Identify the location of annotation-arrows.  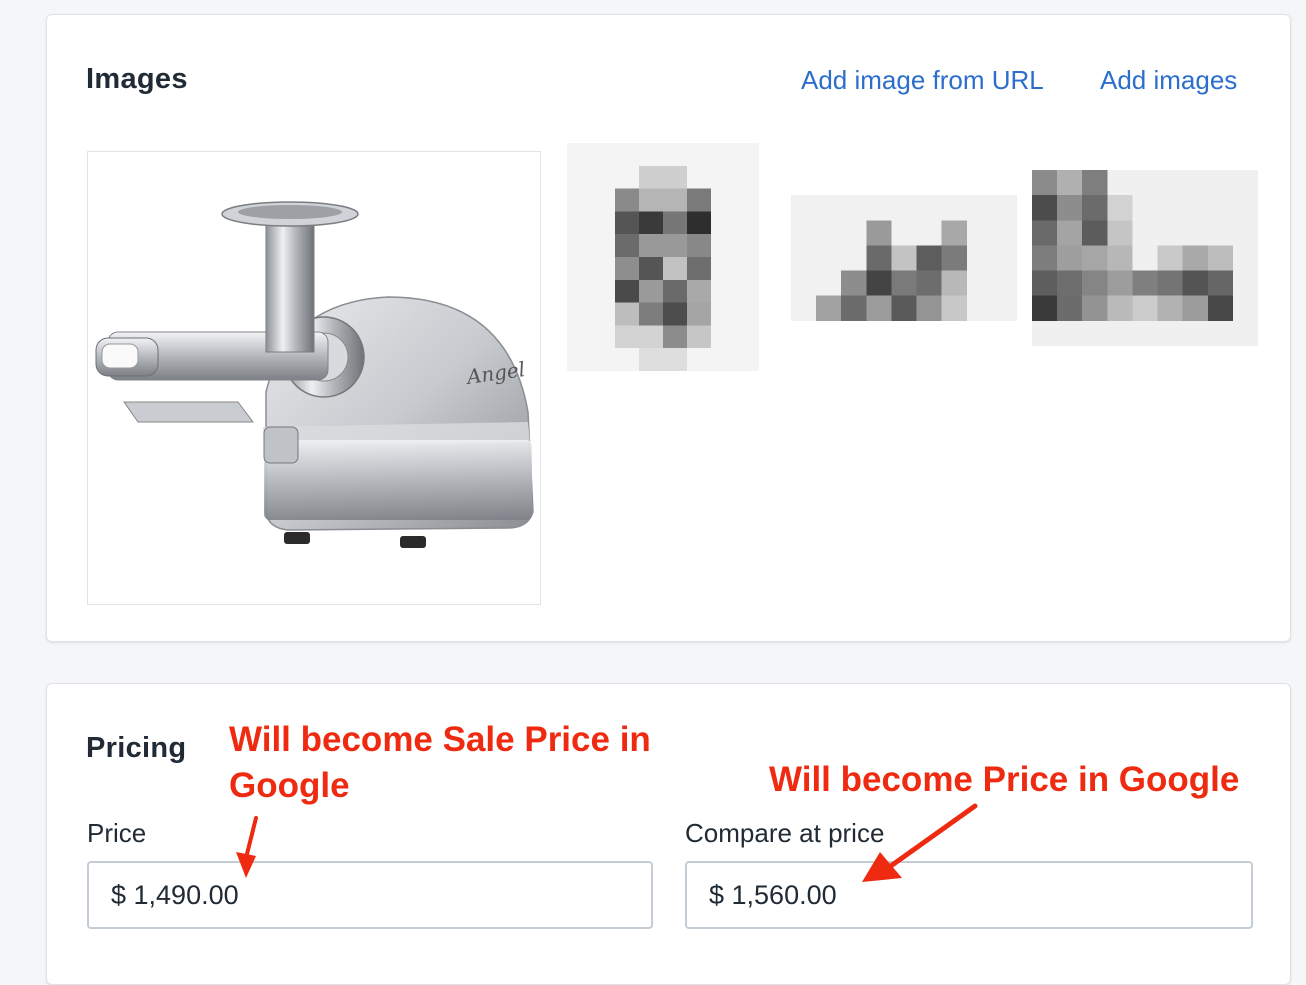
(607, 842).